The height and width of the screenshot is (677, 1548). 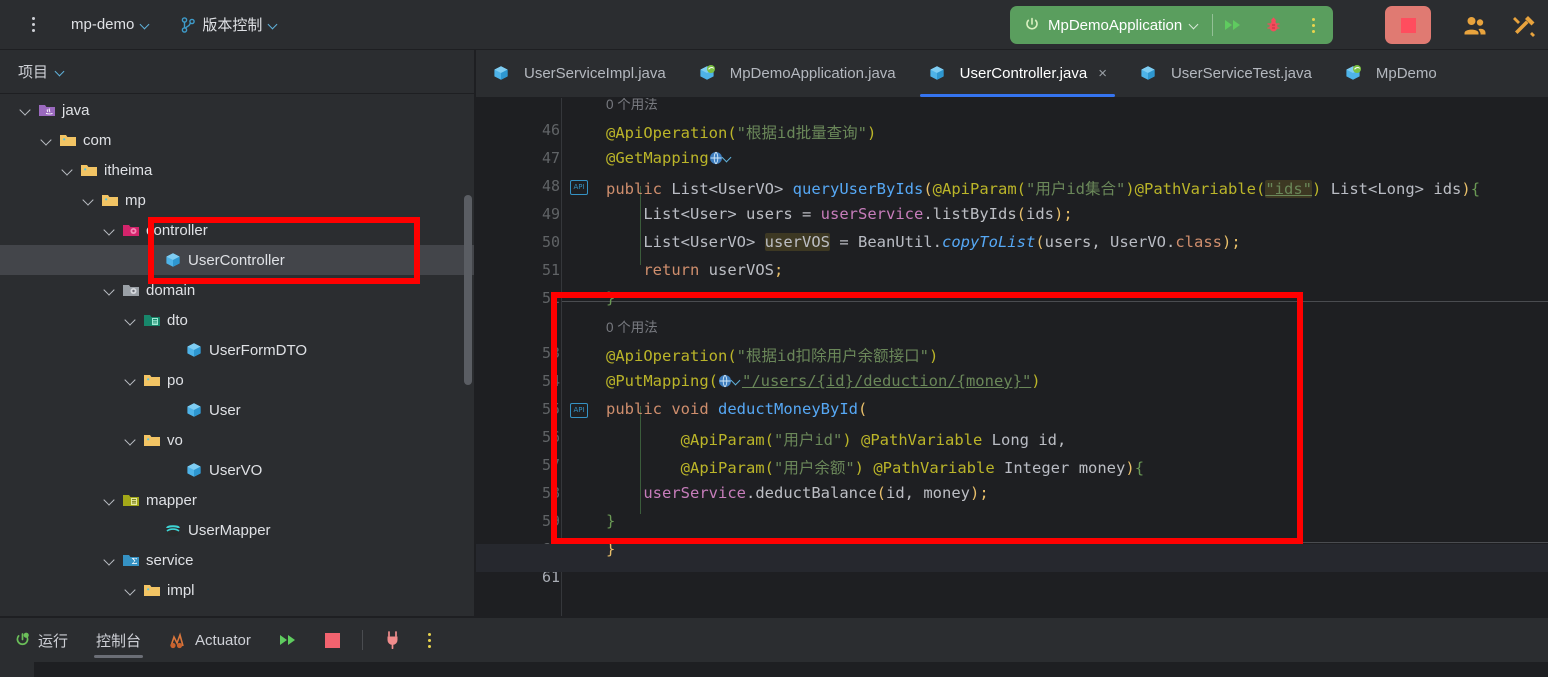 I want to click on editor-tab-usercontroller-java: UserController.java ×, so click(x=1017, y=73).